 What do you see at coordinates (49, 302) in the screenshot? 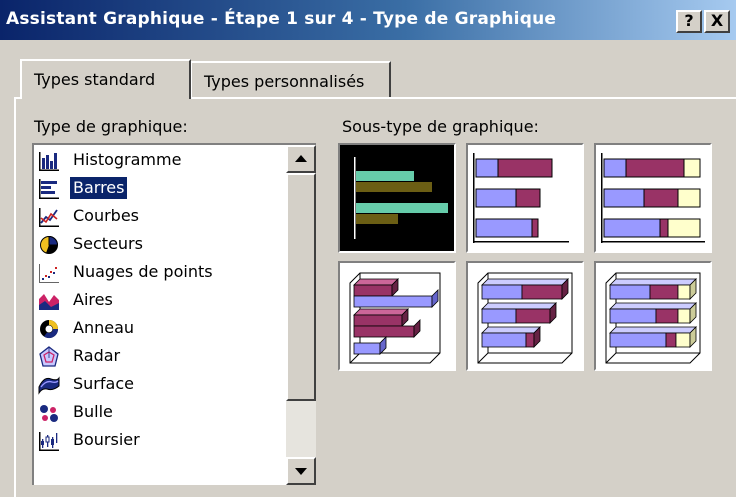
I see `area-chart-icon` at bounding box center [49, 302].